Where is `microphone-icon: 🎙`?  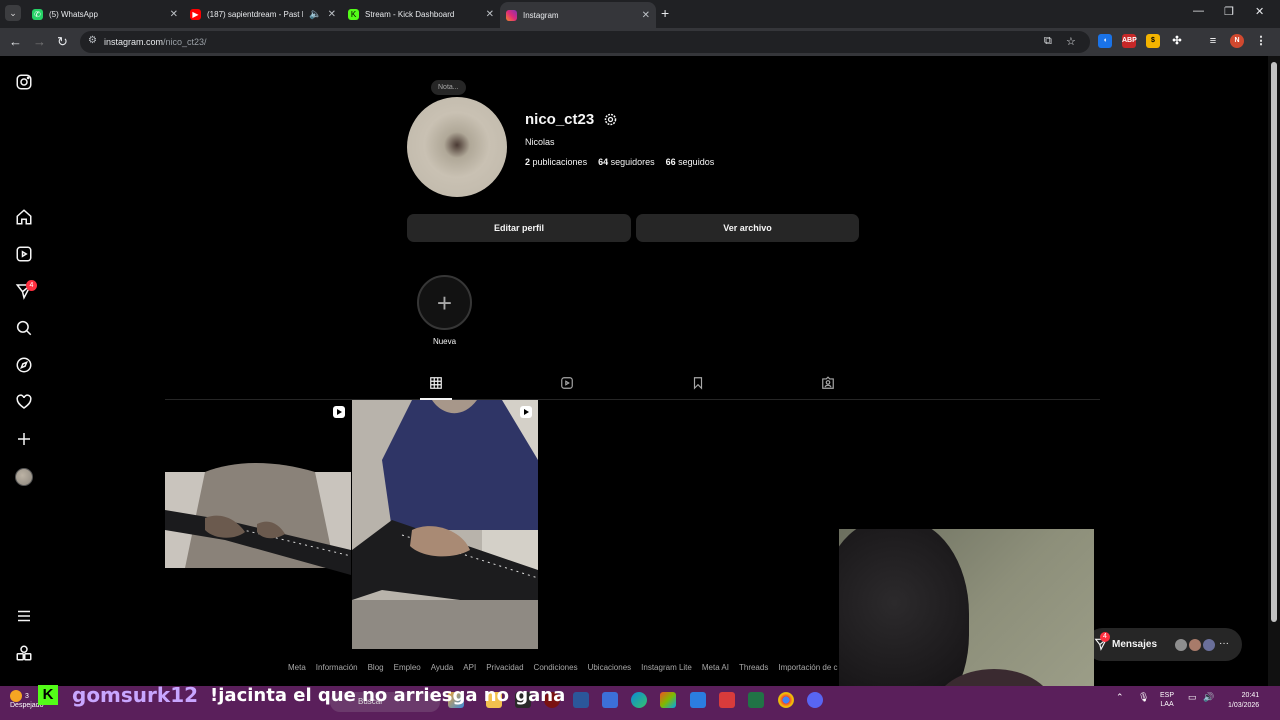
microphone-icon: 🎙 is located at coordinates (1143, 697).